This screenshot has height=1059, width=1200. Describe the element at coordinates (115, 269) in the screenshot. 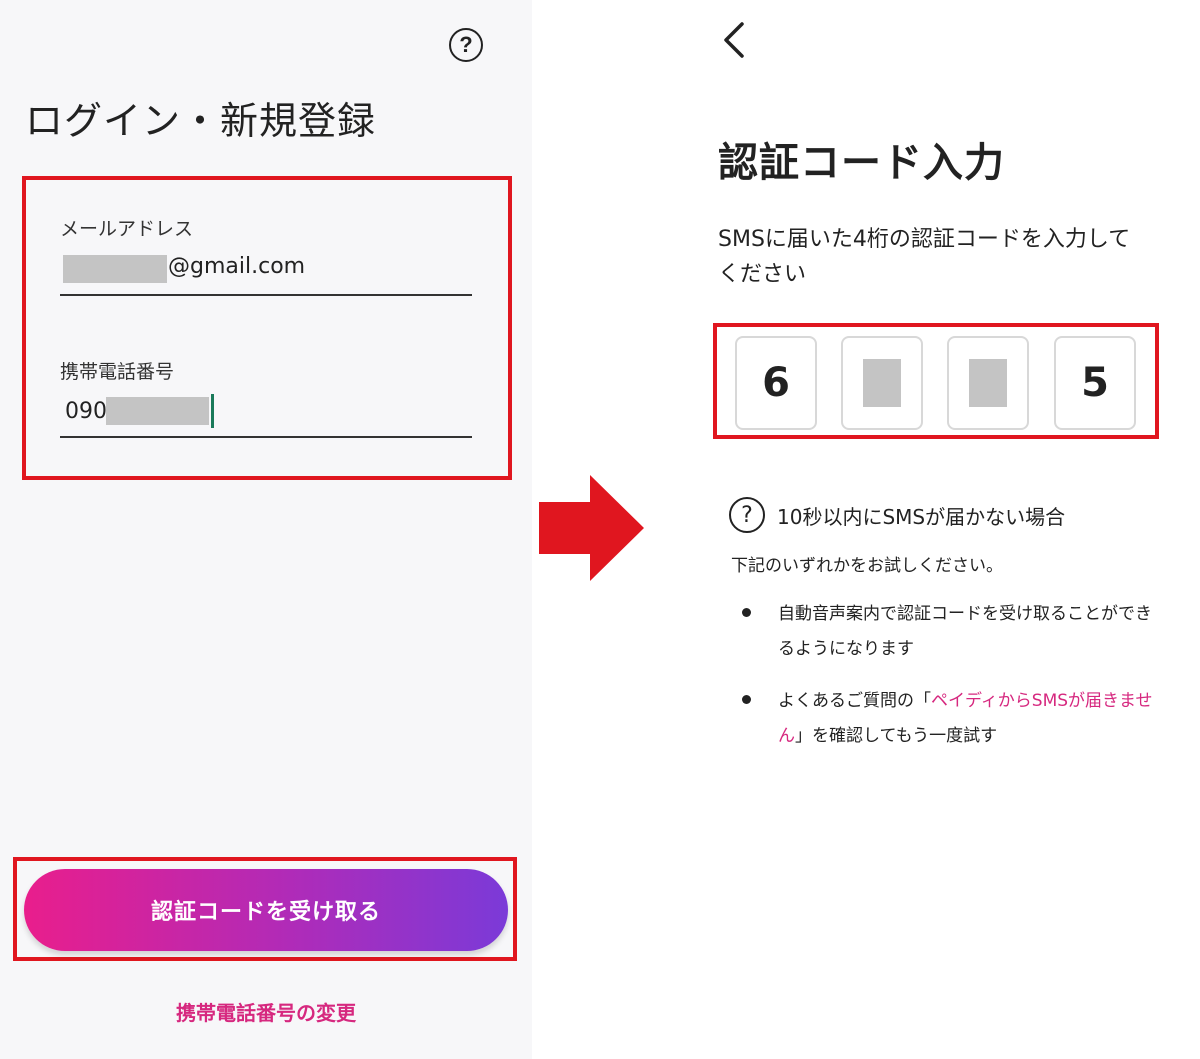

I see `email-redacted-block` at that location.